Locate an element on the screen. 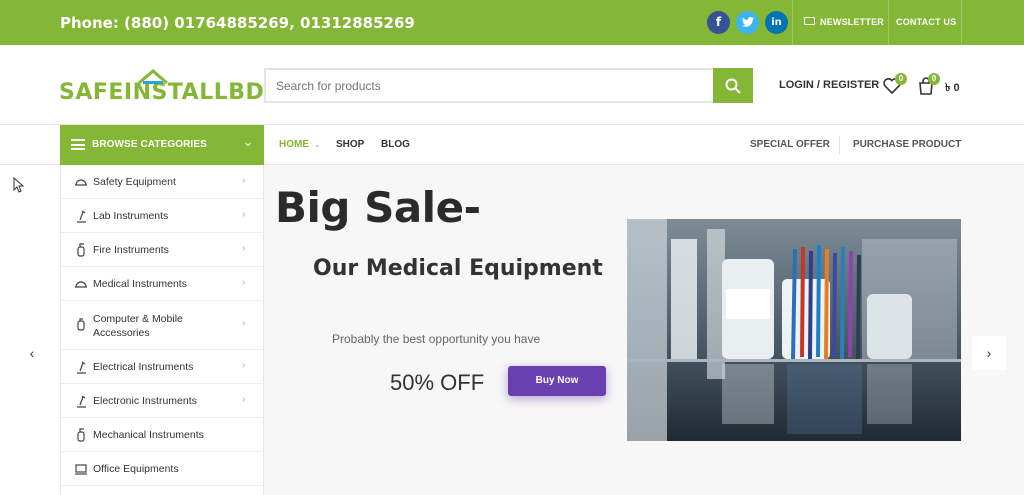 The height and width of the screenshot is (495, 1024). electrical-icon is located at coordinates (81, 367).